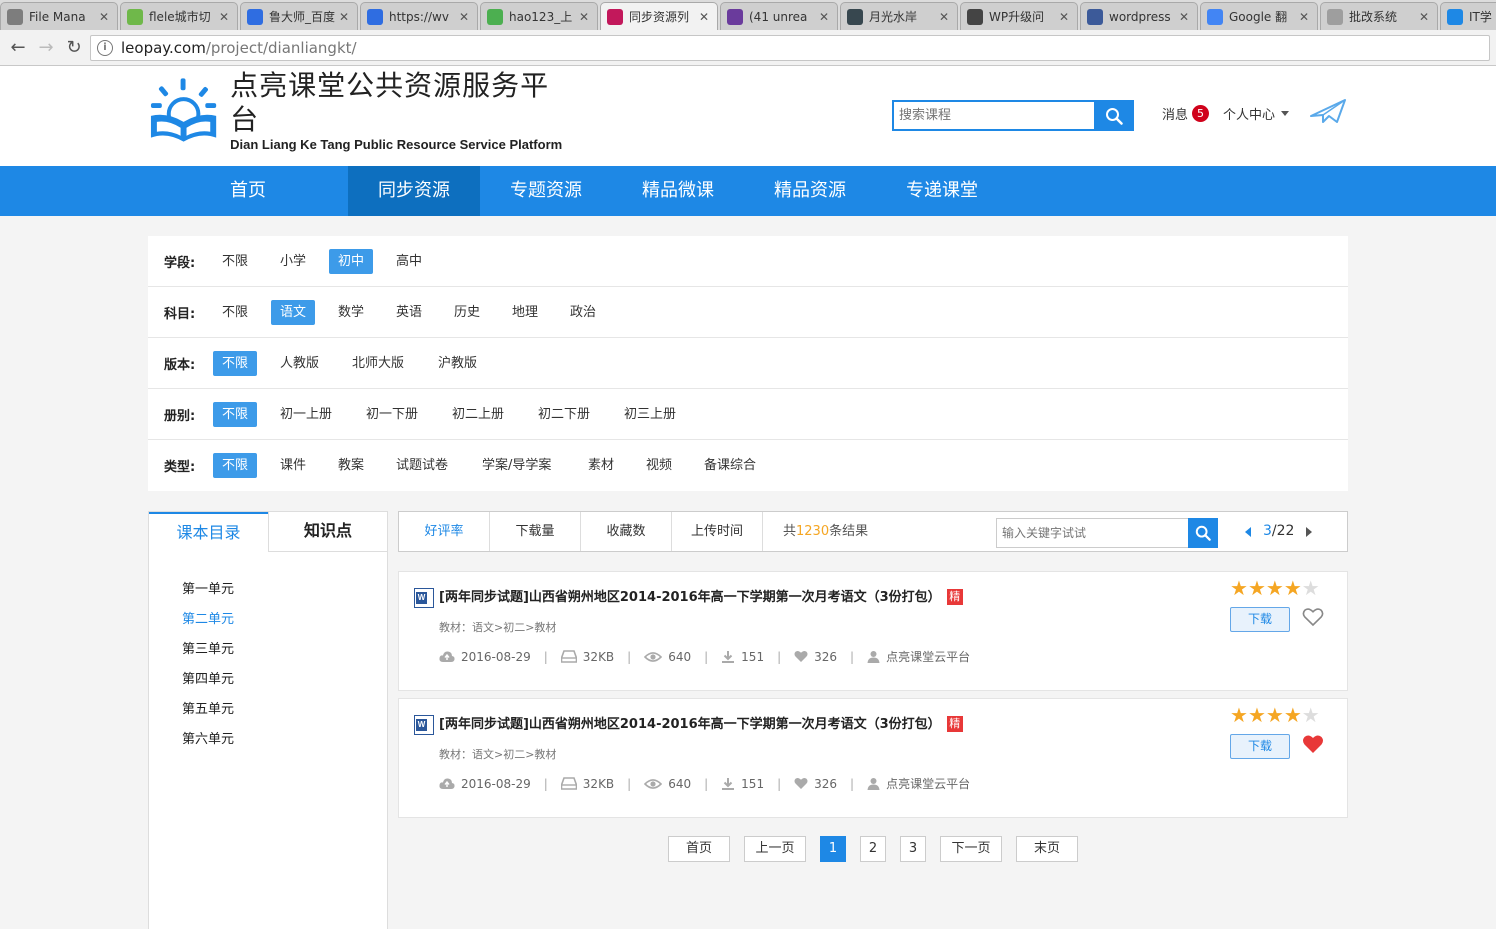 The width and height of the screenshot is (1496, 929). Describe the element at coordinates (1114, 115) in the screenshot. I see `search-button` at that location.